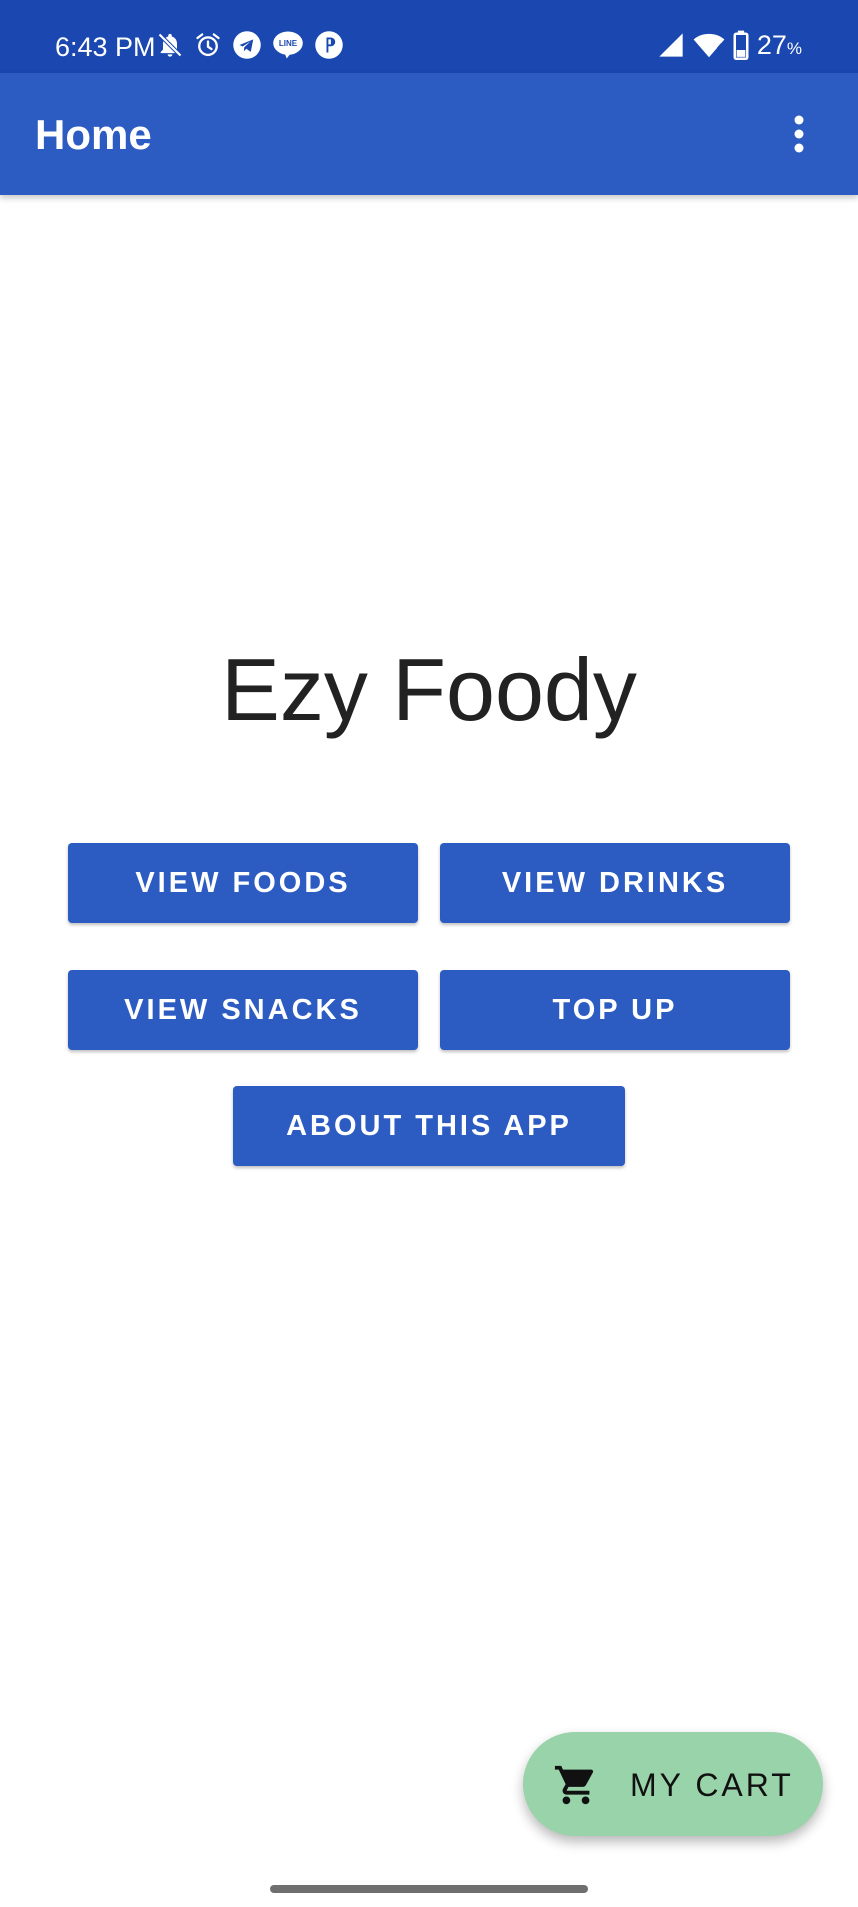 This screenshot has width=858, height=1907. Describe the element at coordinates (712, 1785) in the screenshot. I see `my-cart-label: MY CART` at that location.